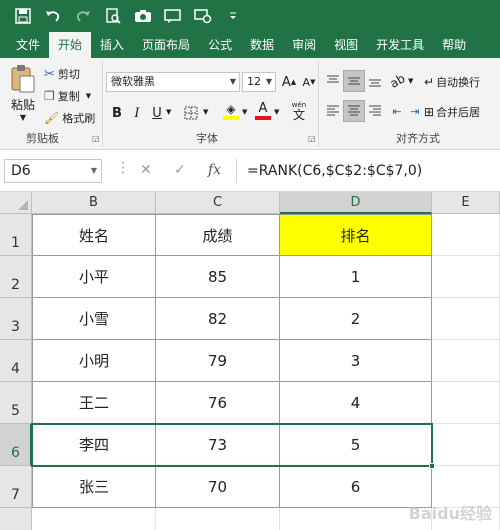 This screenshot has width=500, height=530. Describe the element at coordinates (62, 74) in the screenshot. I see `cut-button: ✂ 剪切` at that location.